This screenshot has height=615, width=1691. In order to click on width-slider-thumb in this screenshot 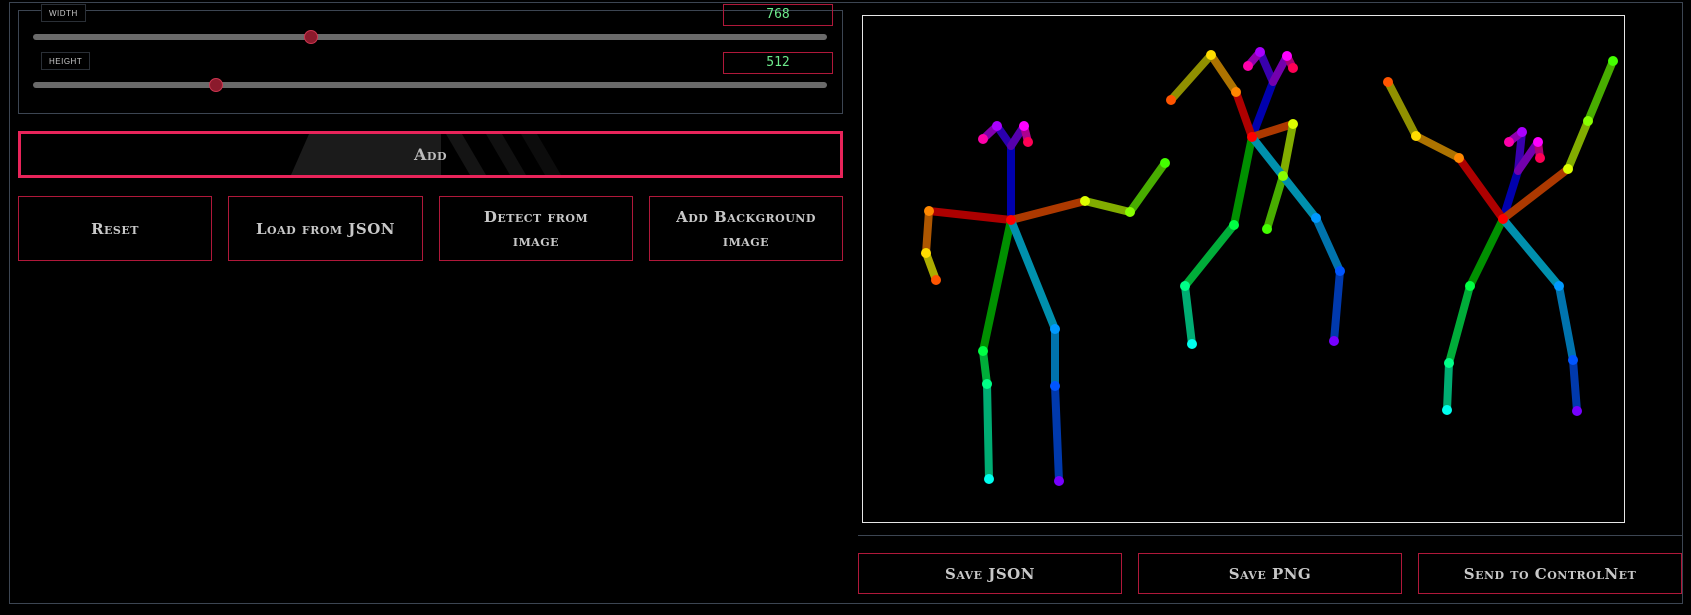, I will do `click(310, 37)`.